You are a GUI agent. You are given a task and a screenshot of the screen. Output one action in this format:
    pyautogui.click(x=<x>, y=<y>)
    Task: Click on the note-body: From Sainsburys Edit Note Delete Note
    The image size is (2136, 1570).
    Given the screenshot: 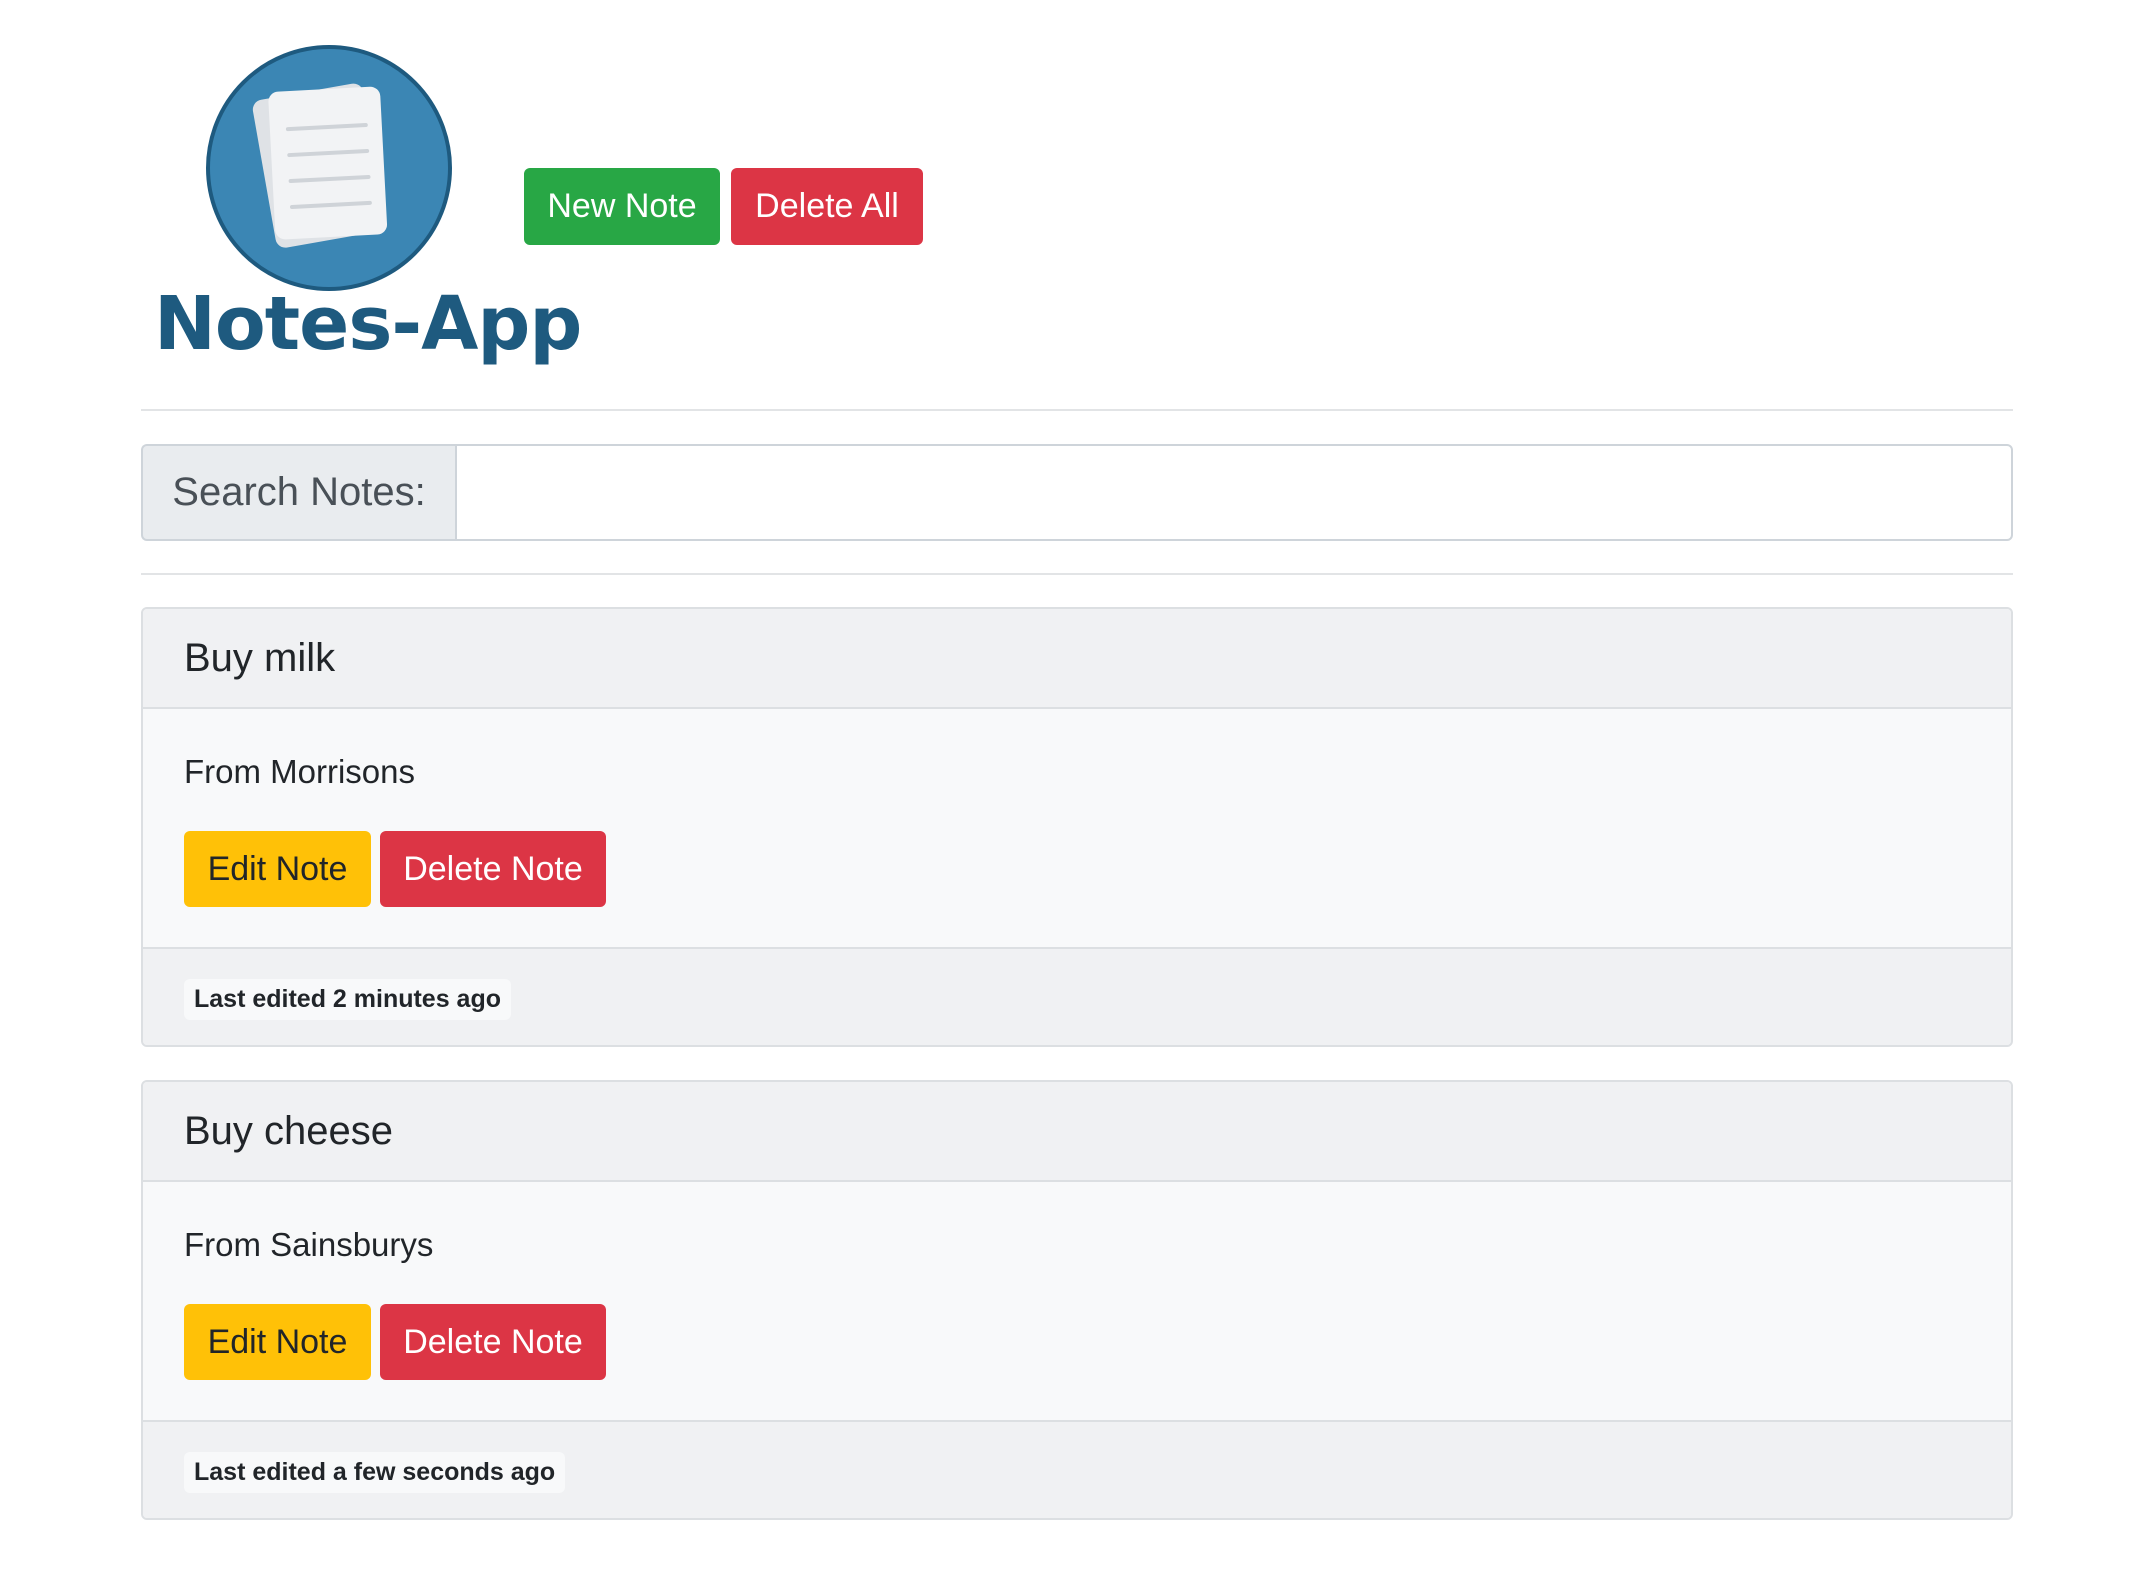 What is the action you would take?
    pyautogui.click(x=1077, y=1301)
    